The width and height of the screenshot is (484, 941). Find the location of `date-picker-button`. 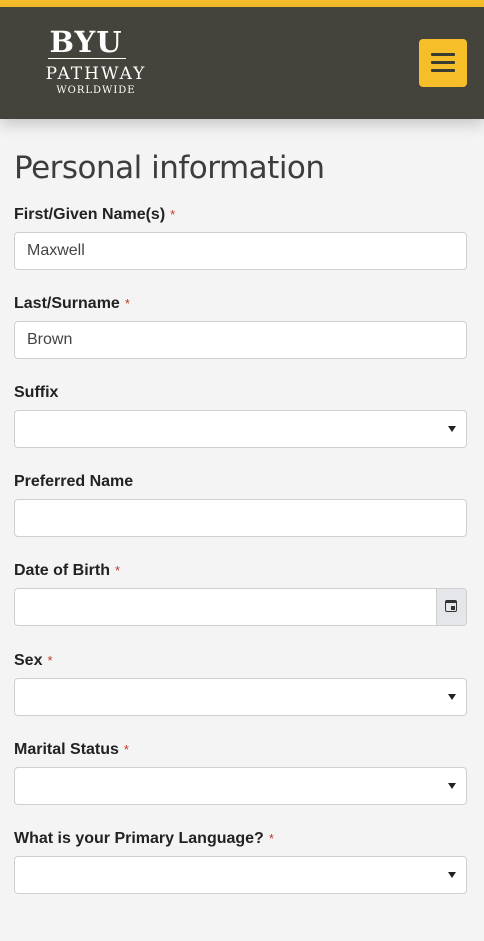

date-picker-button is located at coordinates (451, 607).